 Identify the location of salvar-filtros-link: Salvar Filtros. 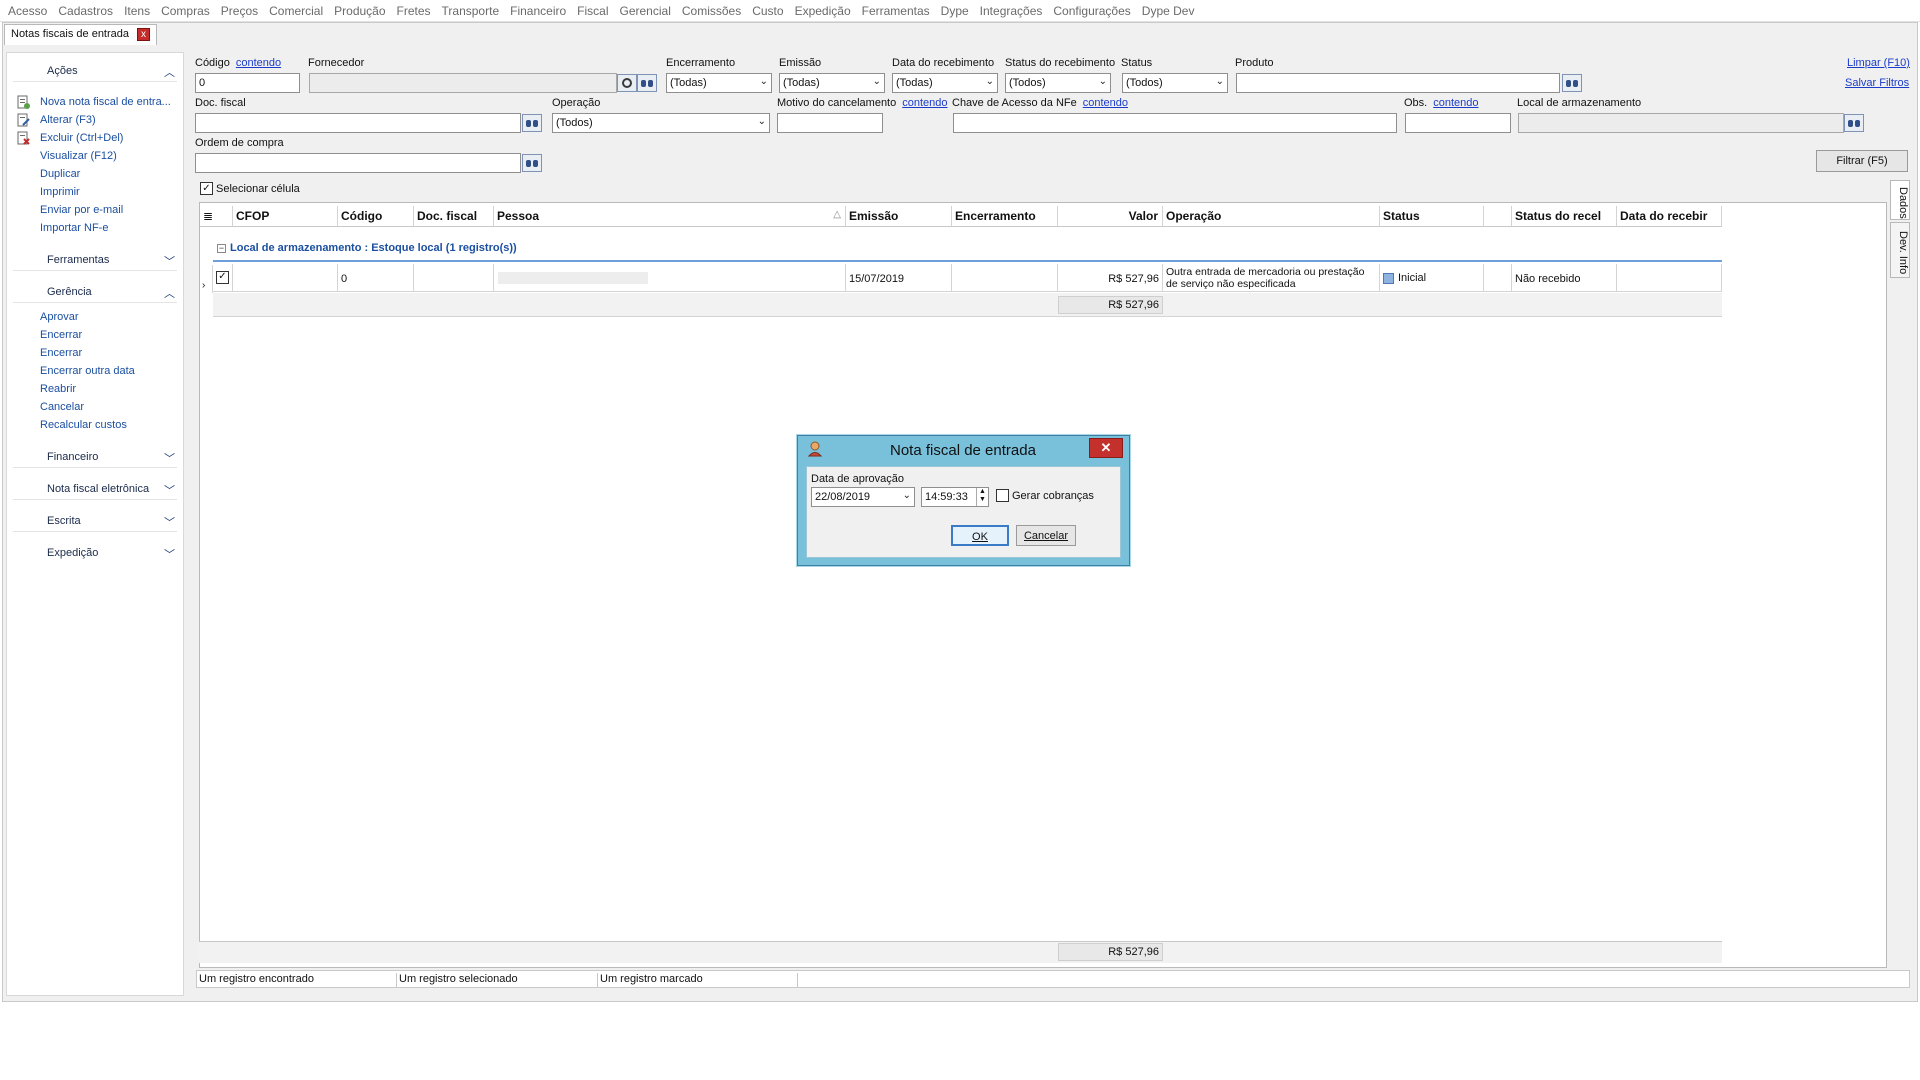
(1877, 83).